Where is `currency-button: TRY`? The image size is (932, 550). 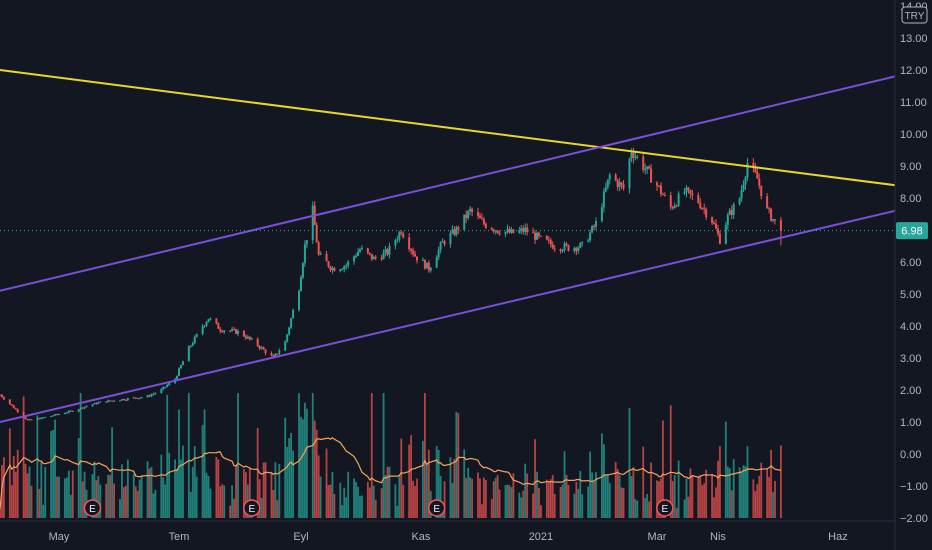 currency-button: TRY is located at coordinates (914, 15).